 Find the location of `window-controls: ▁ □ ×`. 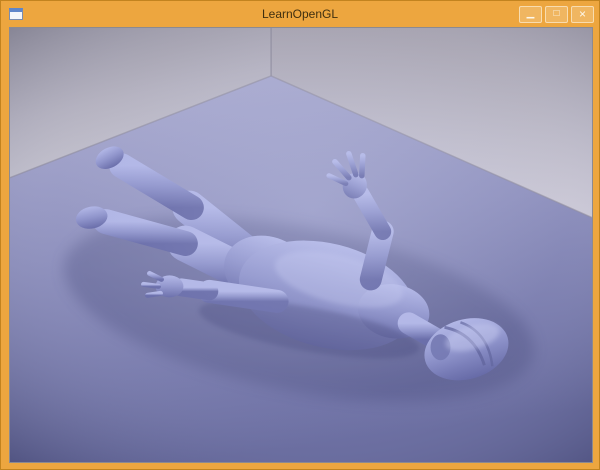

window-controls: ▁ □ × is located at coordinates (556, 14).